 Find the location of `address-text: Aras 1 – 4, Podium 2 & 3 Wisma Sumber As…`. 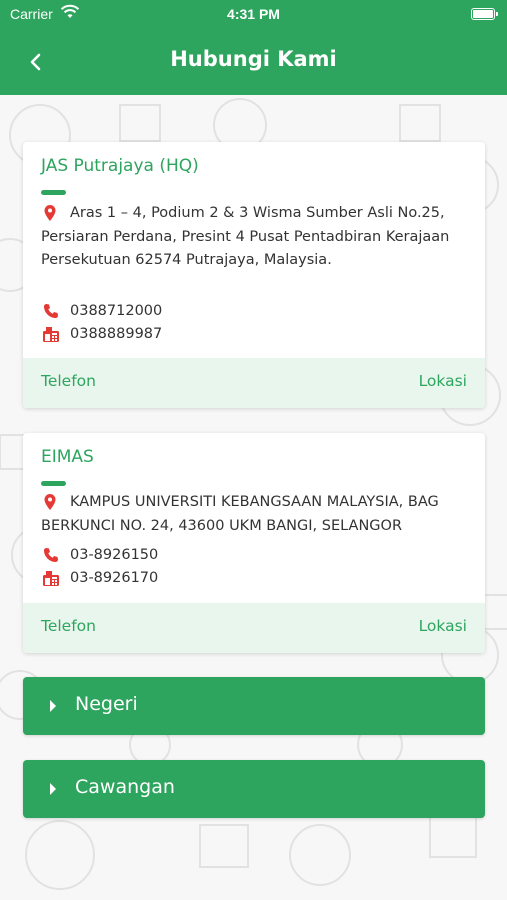

address-text: Aras 1 – 4, Podium 2 & 3 Wisma Sumber As… is located at coordinates (245, 236).